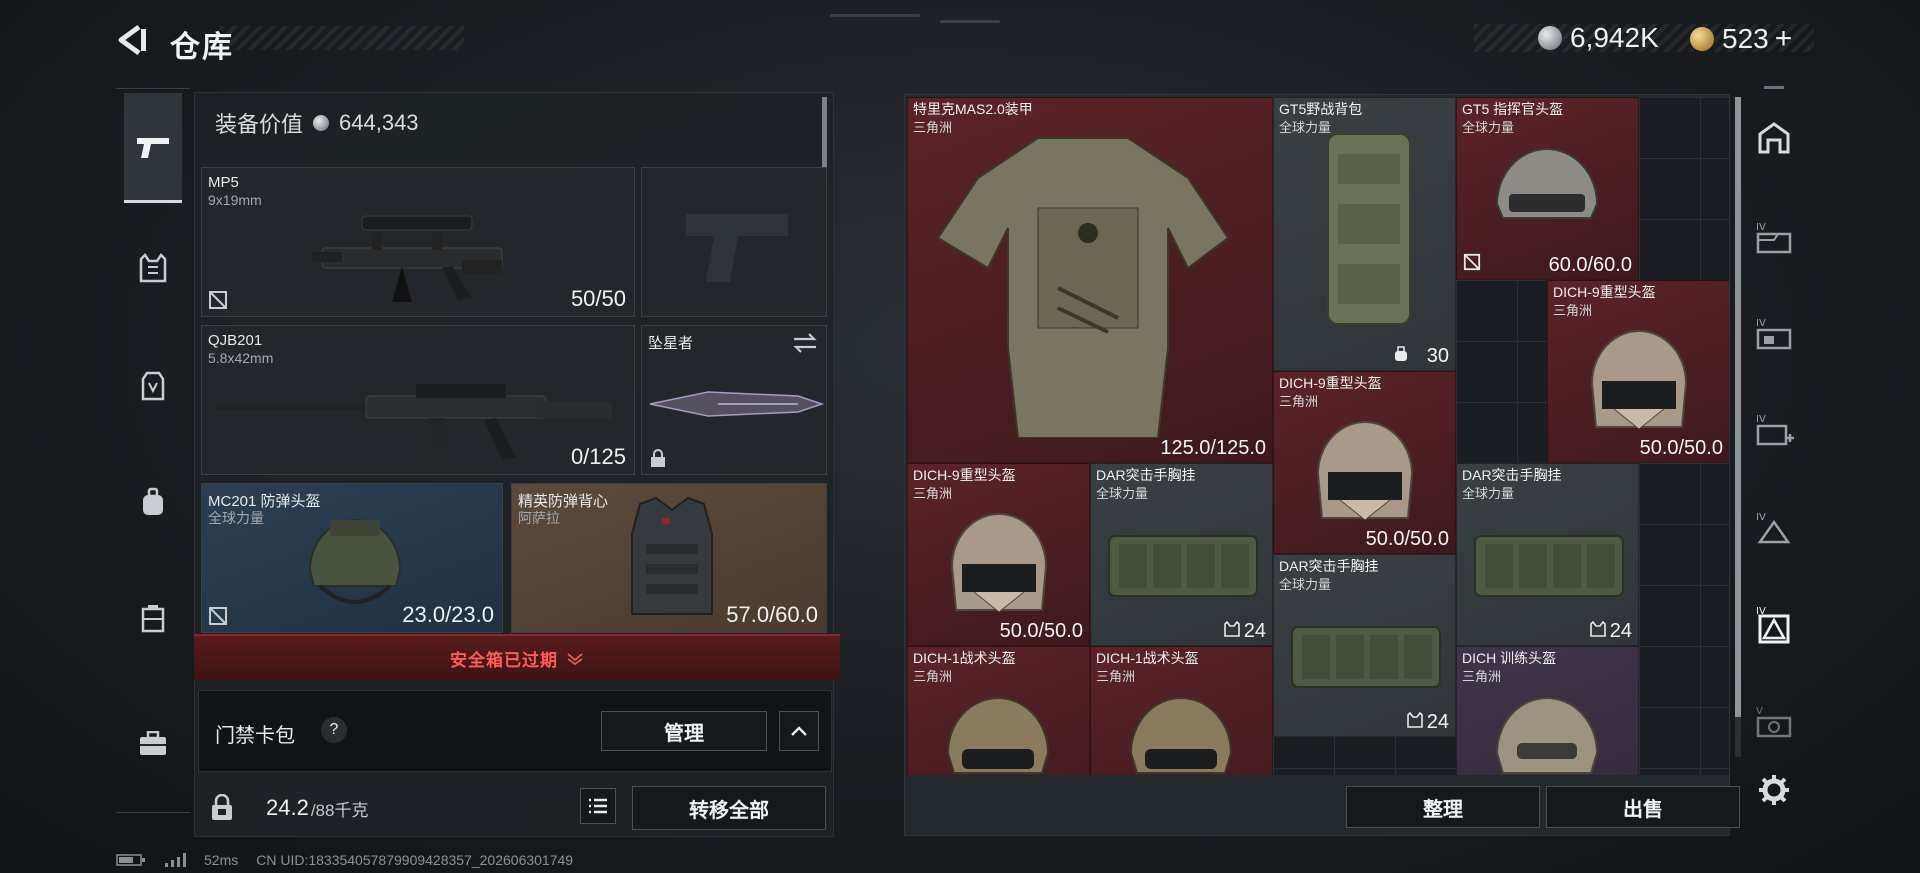 The height and width of the screenshot is (873, 1920). Describe the element at coordinates (1364, 234) in the screenshot. I see `stash-item: GT5野战背包 全球力量 30` at that location.